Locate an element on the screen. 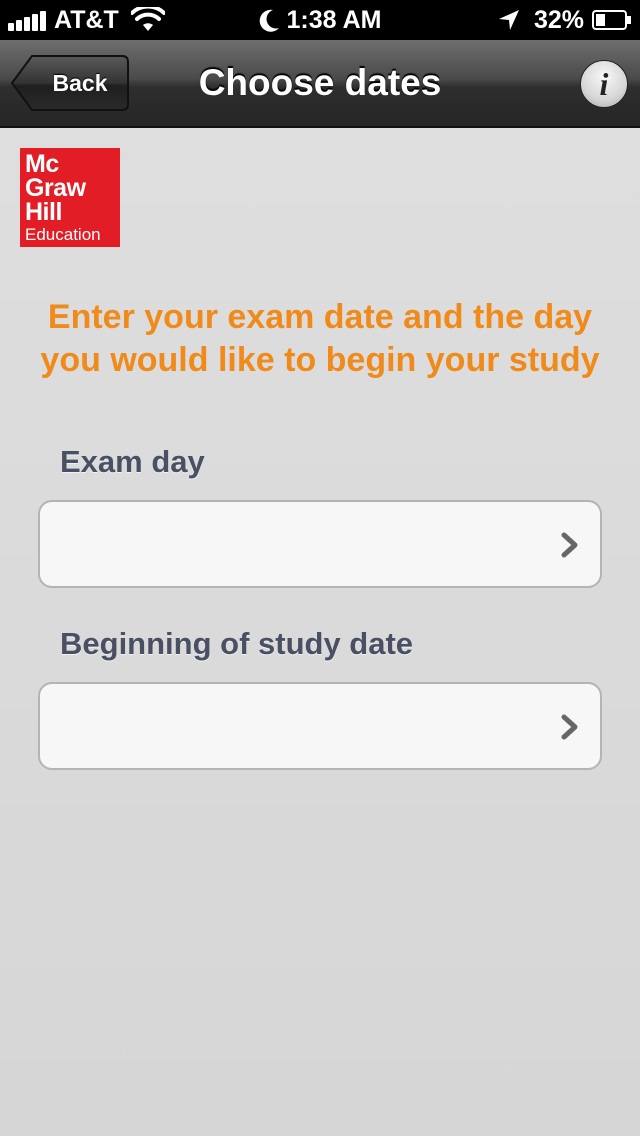 Image resolution: width=640 pixels, height=1136 pixels. navigation-bar: Back Choose dates i is located at coordinates (320, 84).